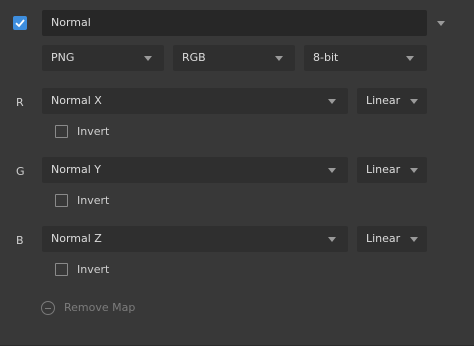  I want to click on channel-r-interpolation-dropdown: Linear, so click(392, 101).